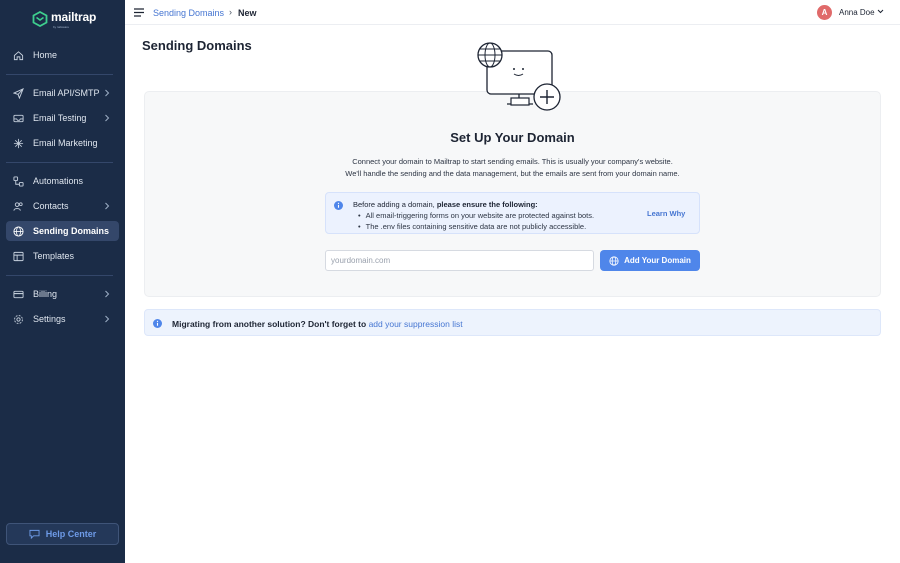  Describe the element at coordinates (18, 55) in the screenshot. I see `home-icon` at that location.